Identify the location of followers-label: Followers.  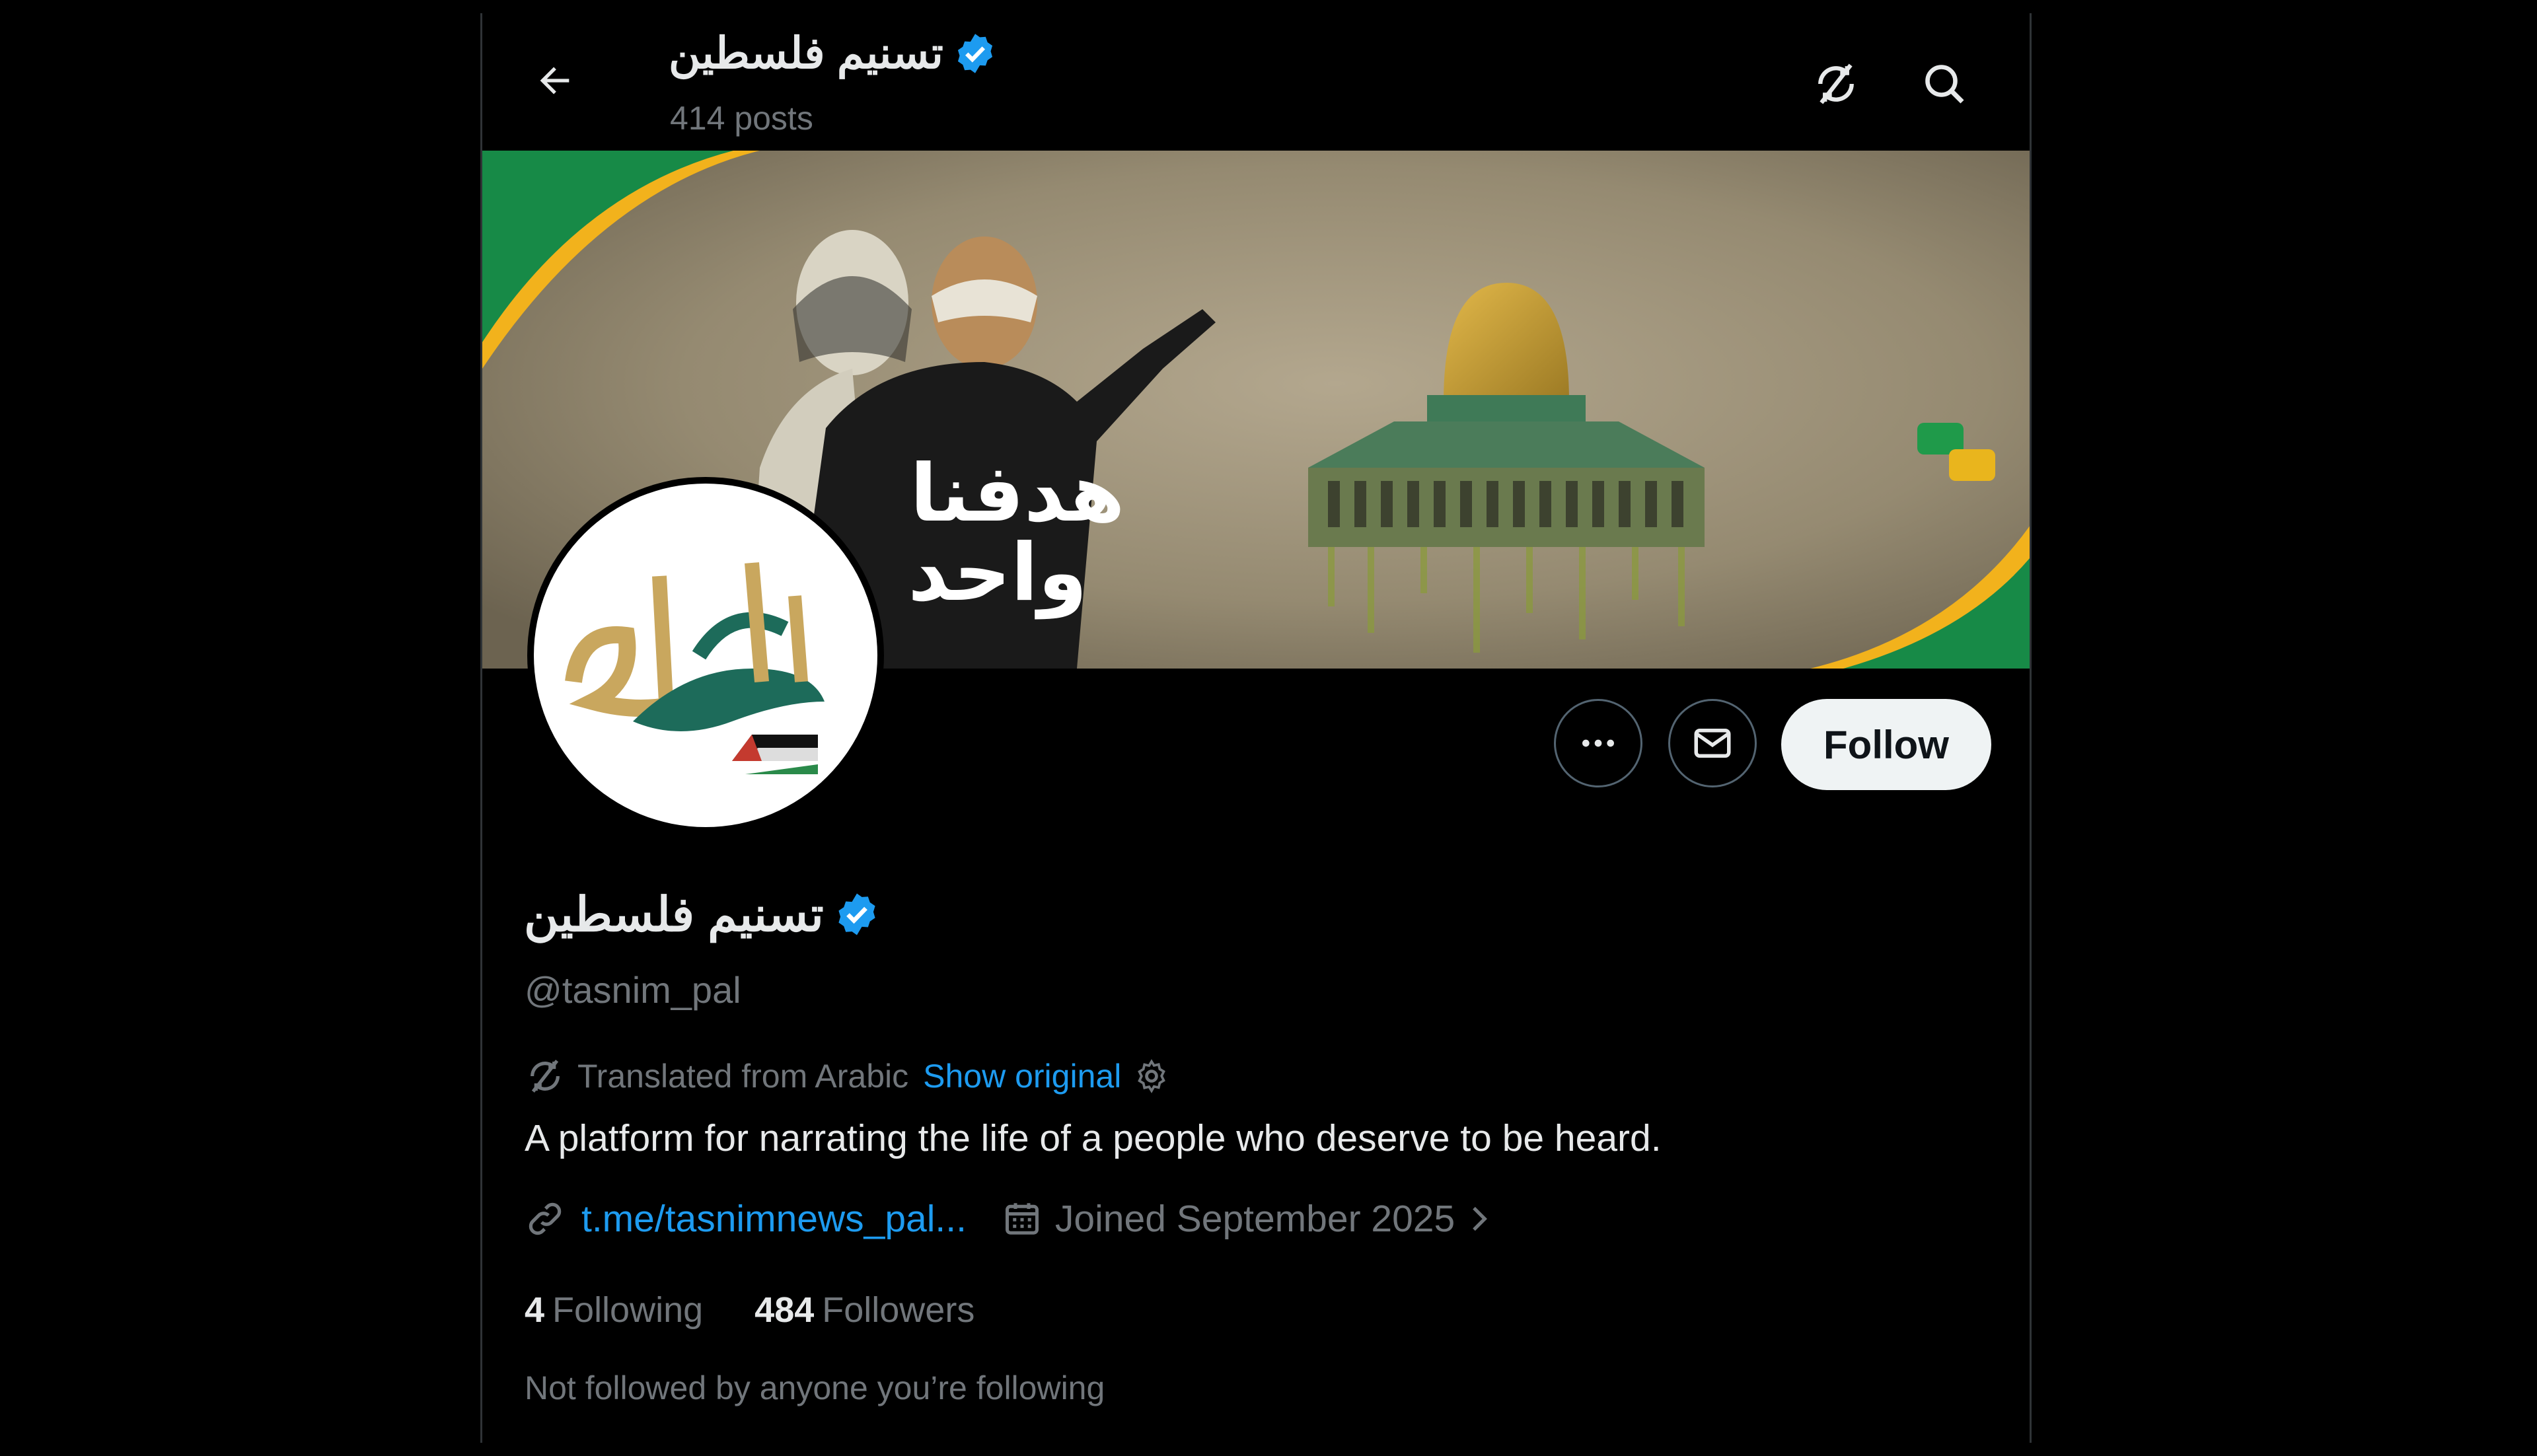
(898, 1310).